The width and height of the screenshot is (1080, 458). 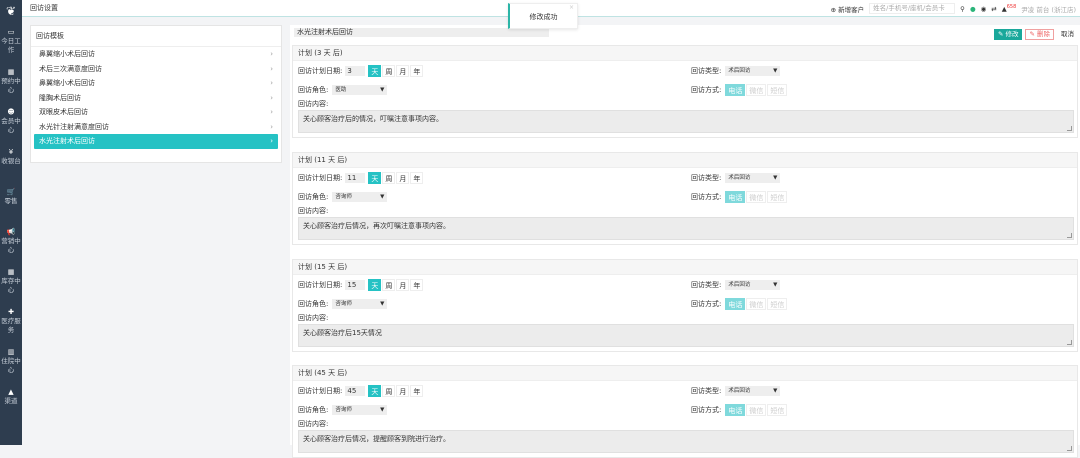 What do you see at coordinates (686, 121) in the screenshot?
I see `content-textarea: 关心顾客治疗后的情况，叮嘱注意事项内容。` at bounding box center [686, 121].